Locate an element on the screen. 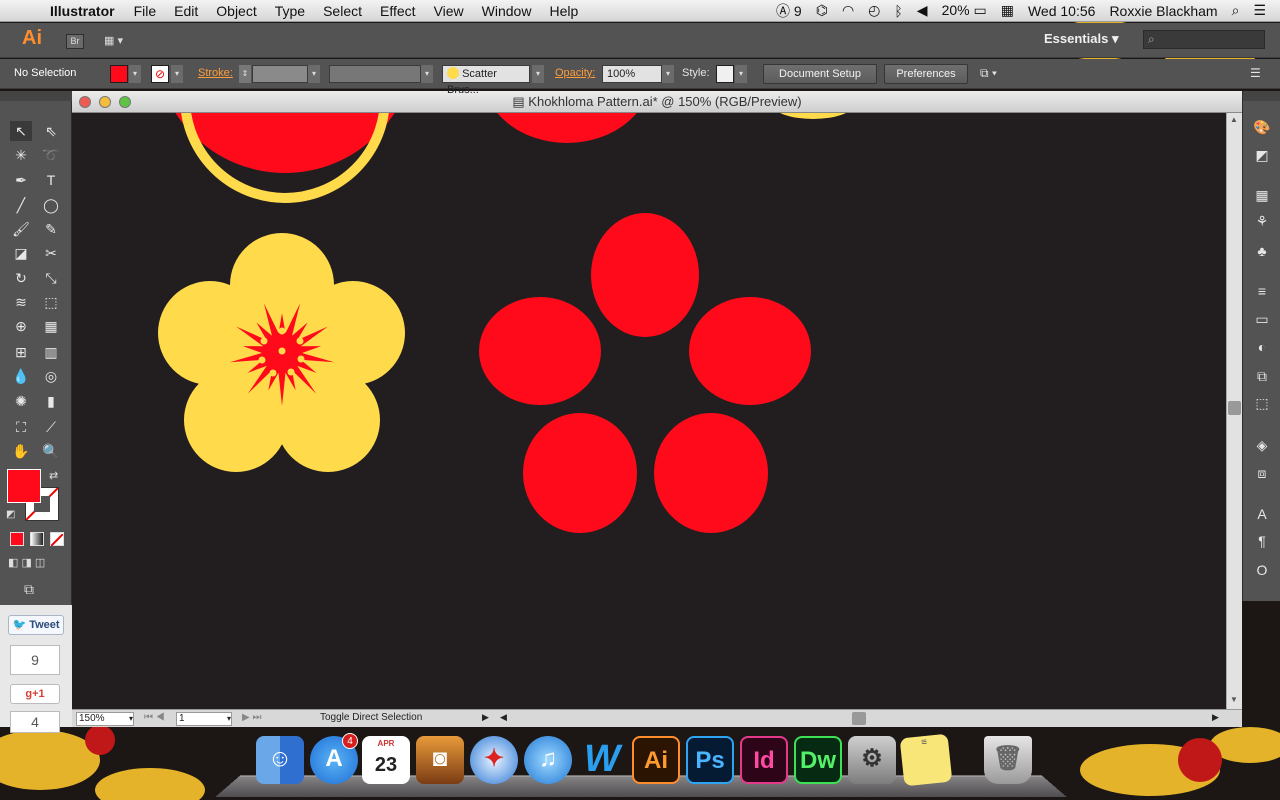 The height and width of the screenshot is (800, 1280). tools-panel-header is located at coordinates (36, 96).